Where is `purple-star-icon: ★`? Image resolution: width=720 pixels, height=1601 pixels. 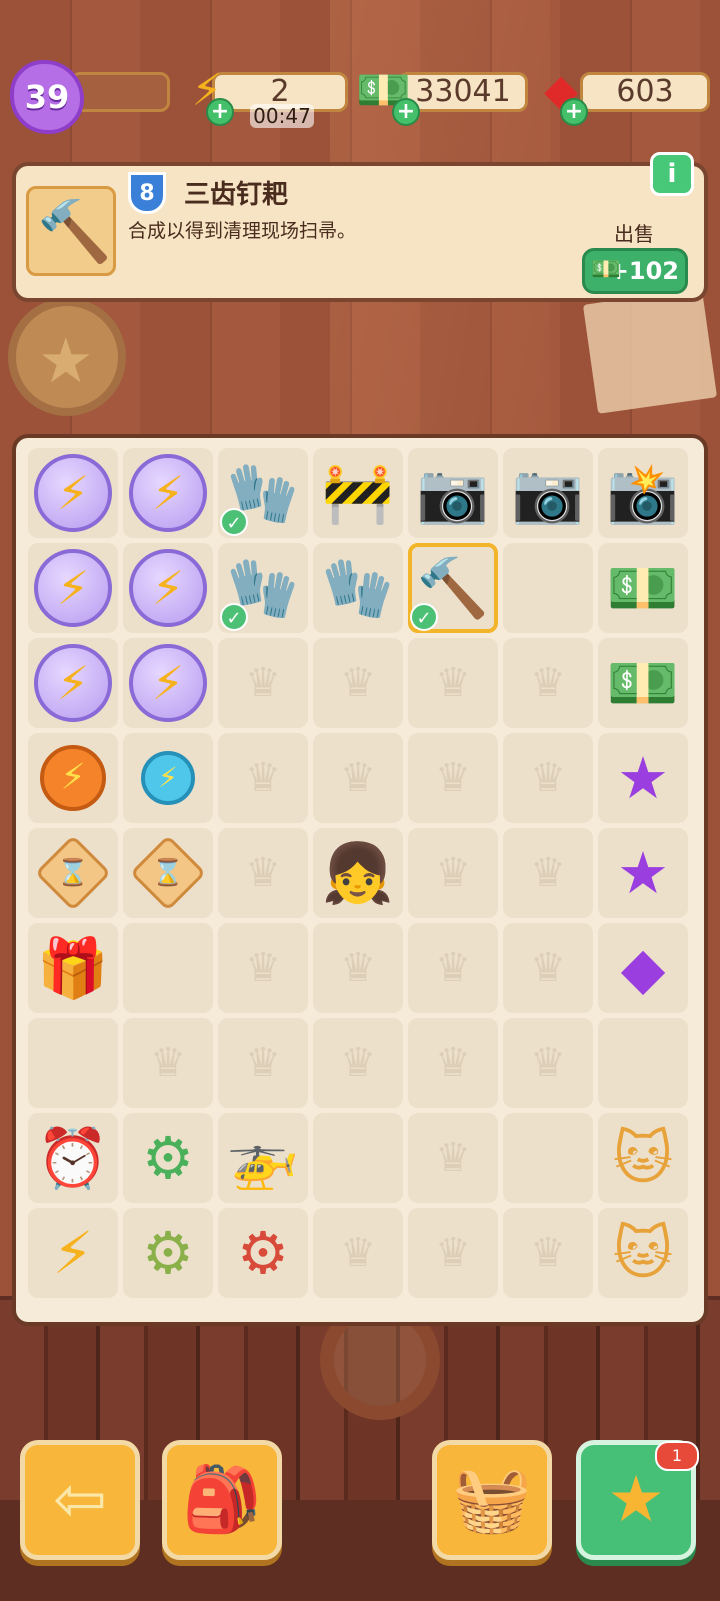
purple-star-icon: ★ is located at coordinates (643, 778).